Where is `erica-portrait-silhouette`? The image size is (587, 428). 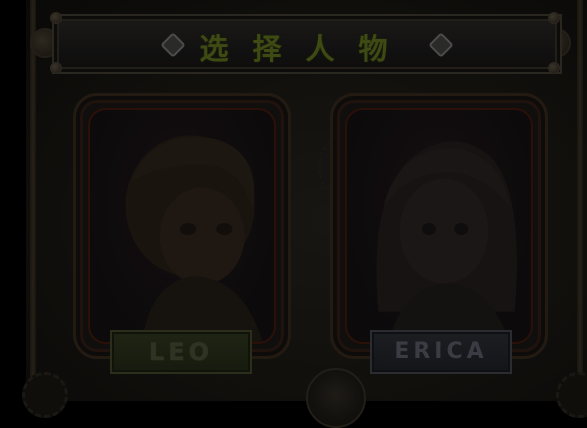
erica-portrait-silhouette is located at coordinates (446, 241).